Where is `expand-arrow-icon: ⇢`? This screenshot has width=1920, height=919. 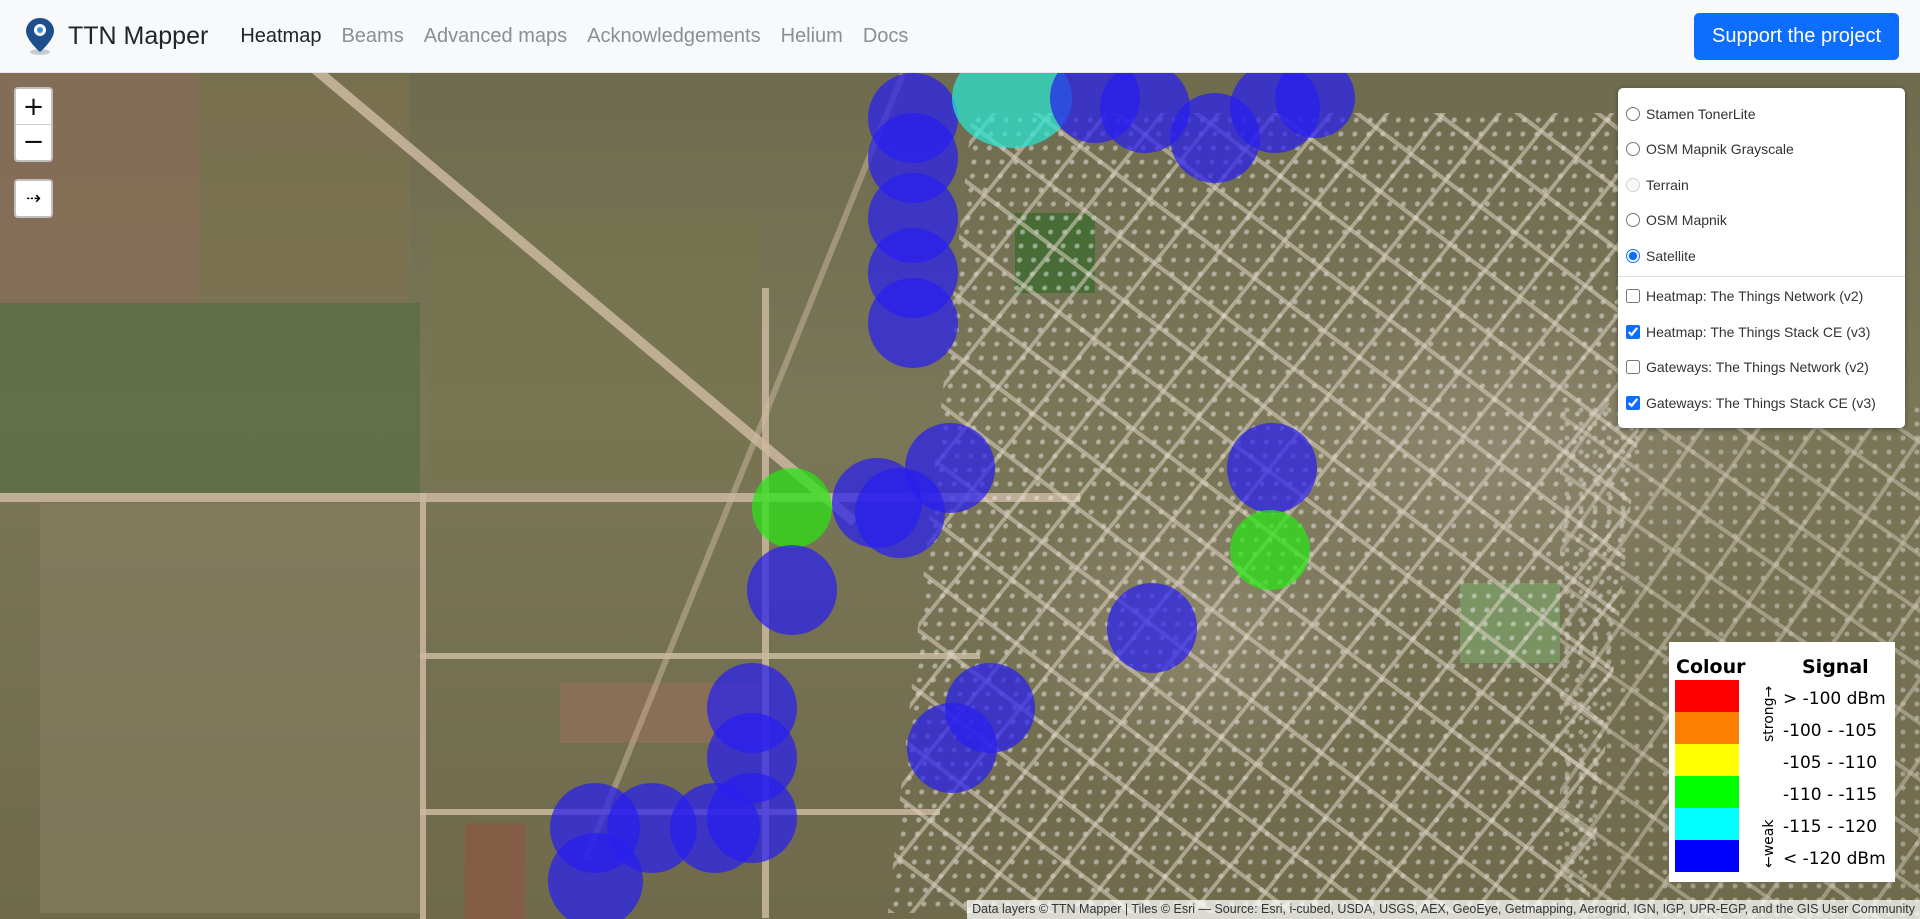
expand-arrow-icon: ⇢ is located at coordinates (33, 198).